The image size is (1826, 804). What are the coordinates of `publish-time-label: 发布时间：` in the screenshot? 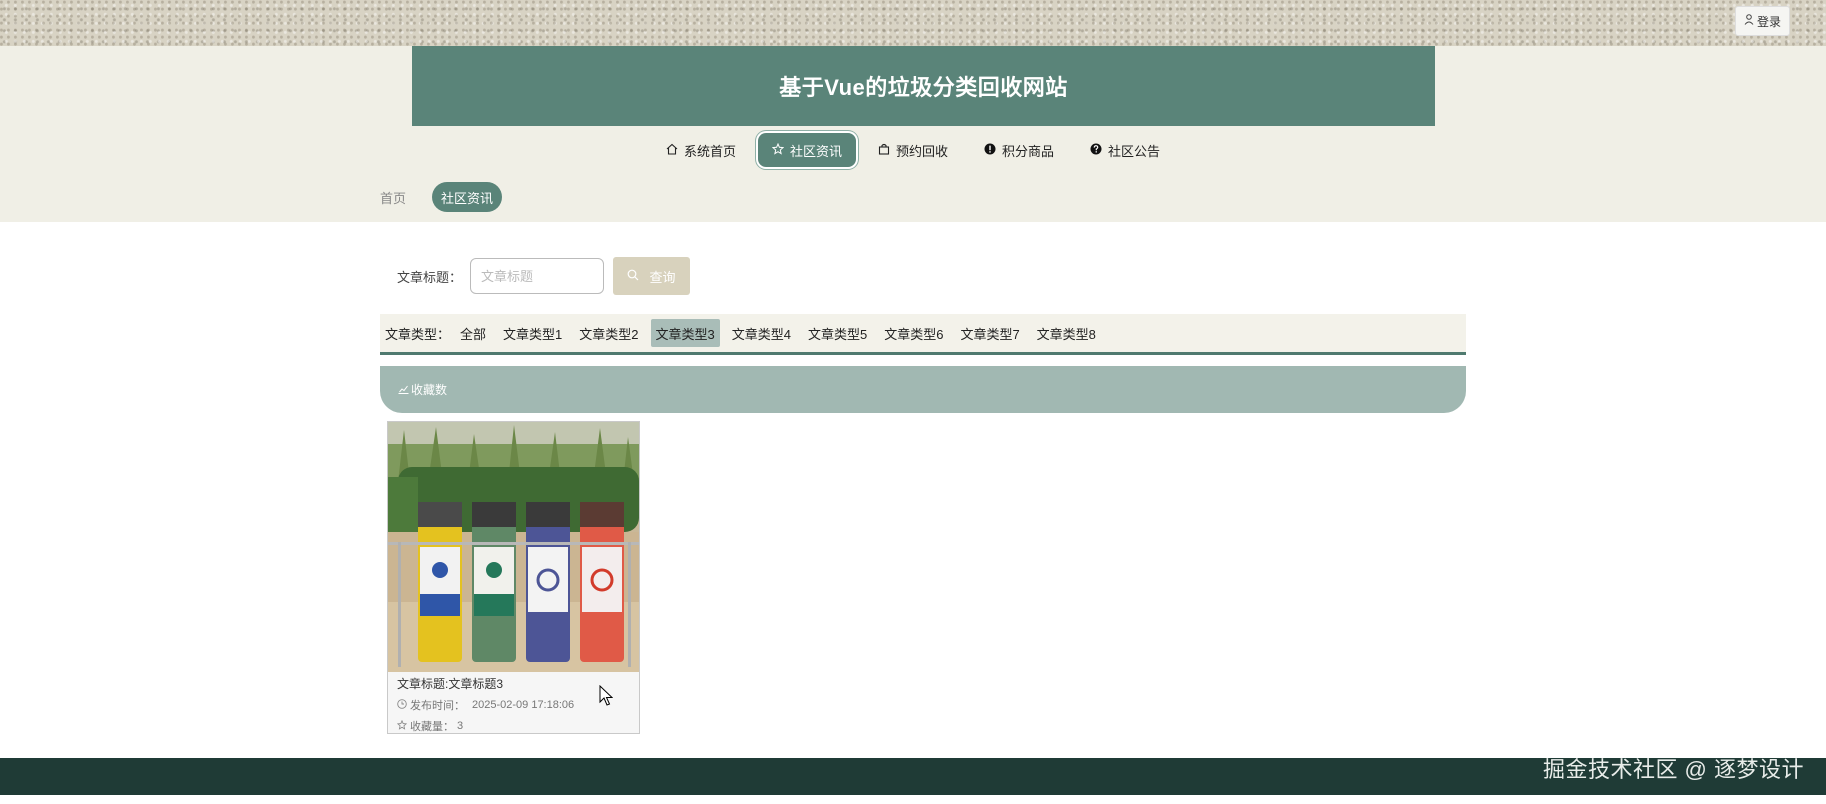 It's located at (437, 706).